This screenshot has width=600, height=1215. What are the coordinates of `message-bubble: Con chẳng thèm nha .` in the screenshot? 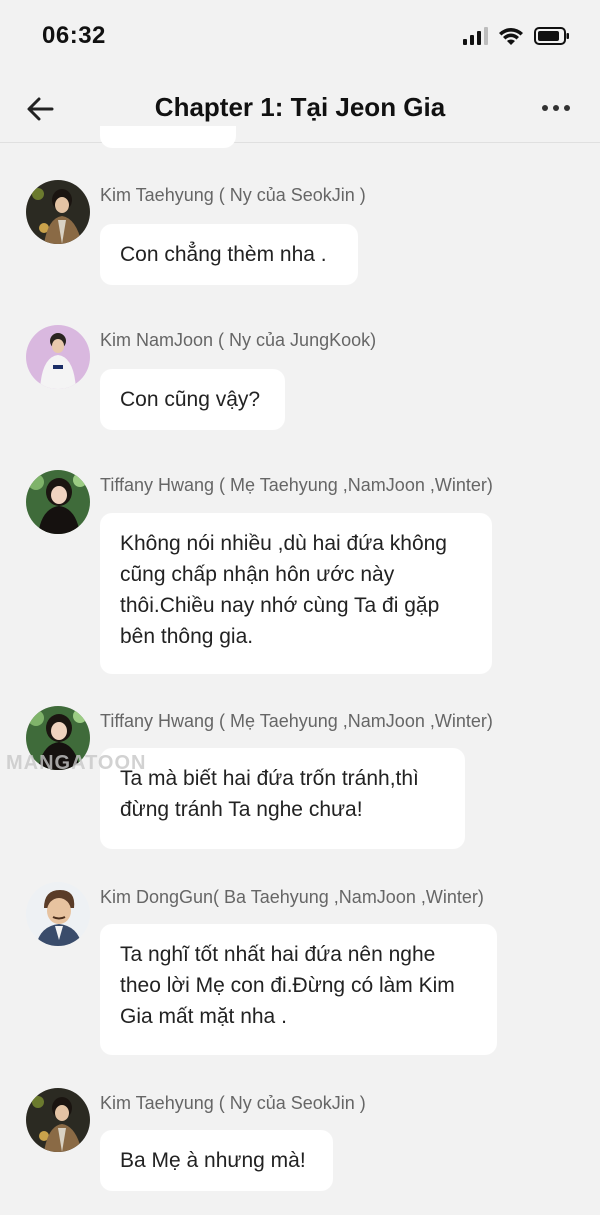 It's located at (229, 254).